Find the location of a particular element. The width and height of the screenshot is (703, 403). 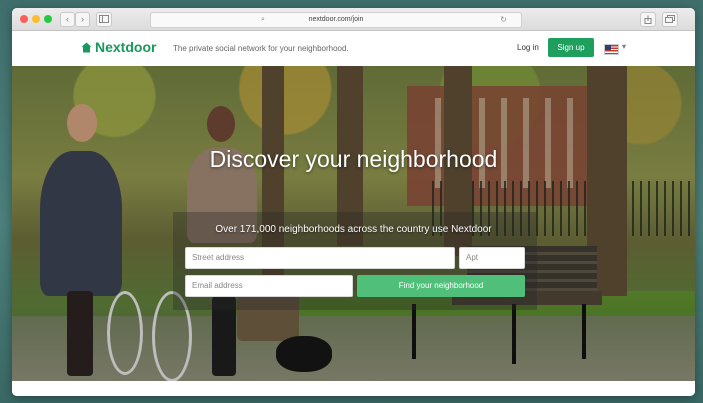

address-bar: ⌕ nextdoor.com/join ↻ is located at coordinates (336, 20).